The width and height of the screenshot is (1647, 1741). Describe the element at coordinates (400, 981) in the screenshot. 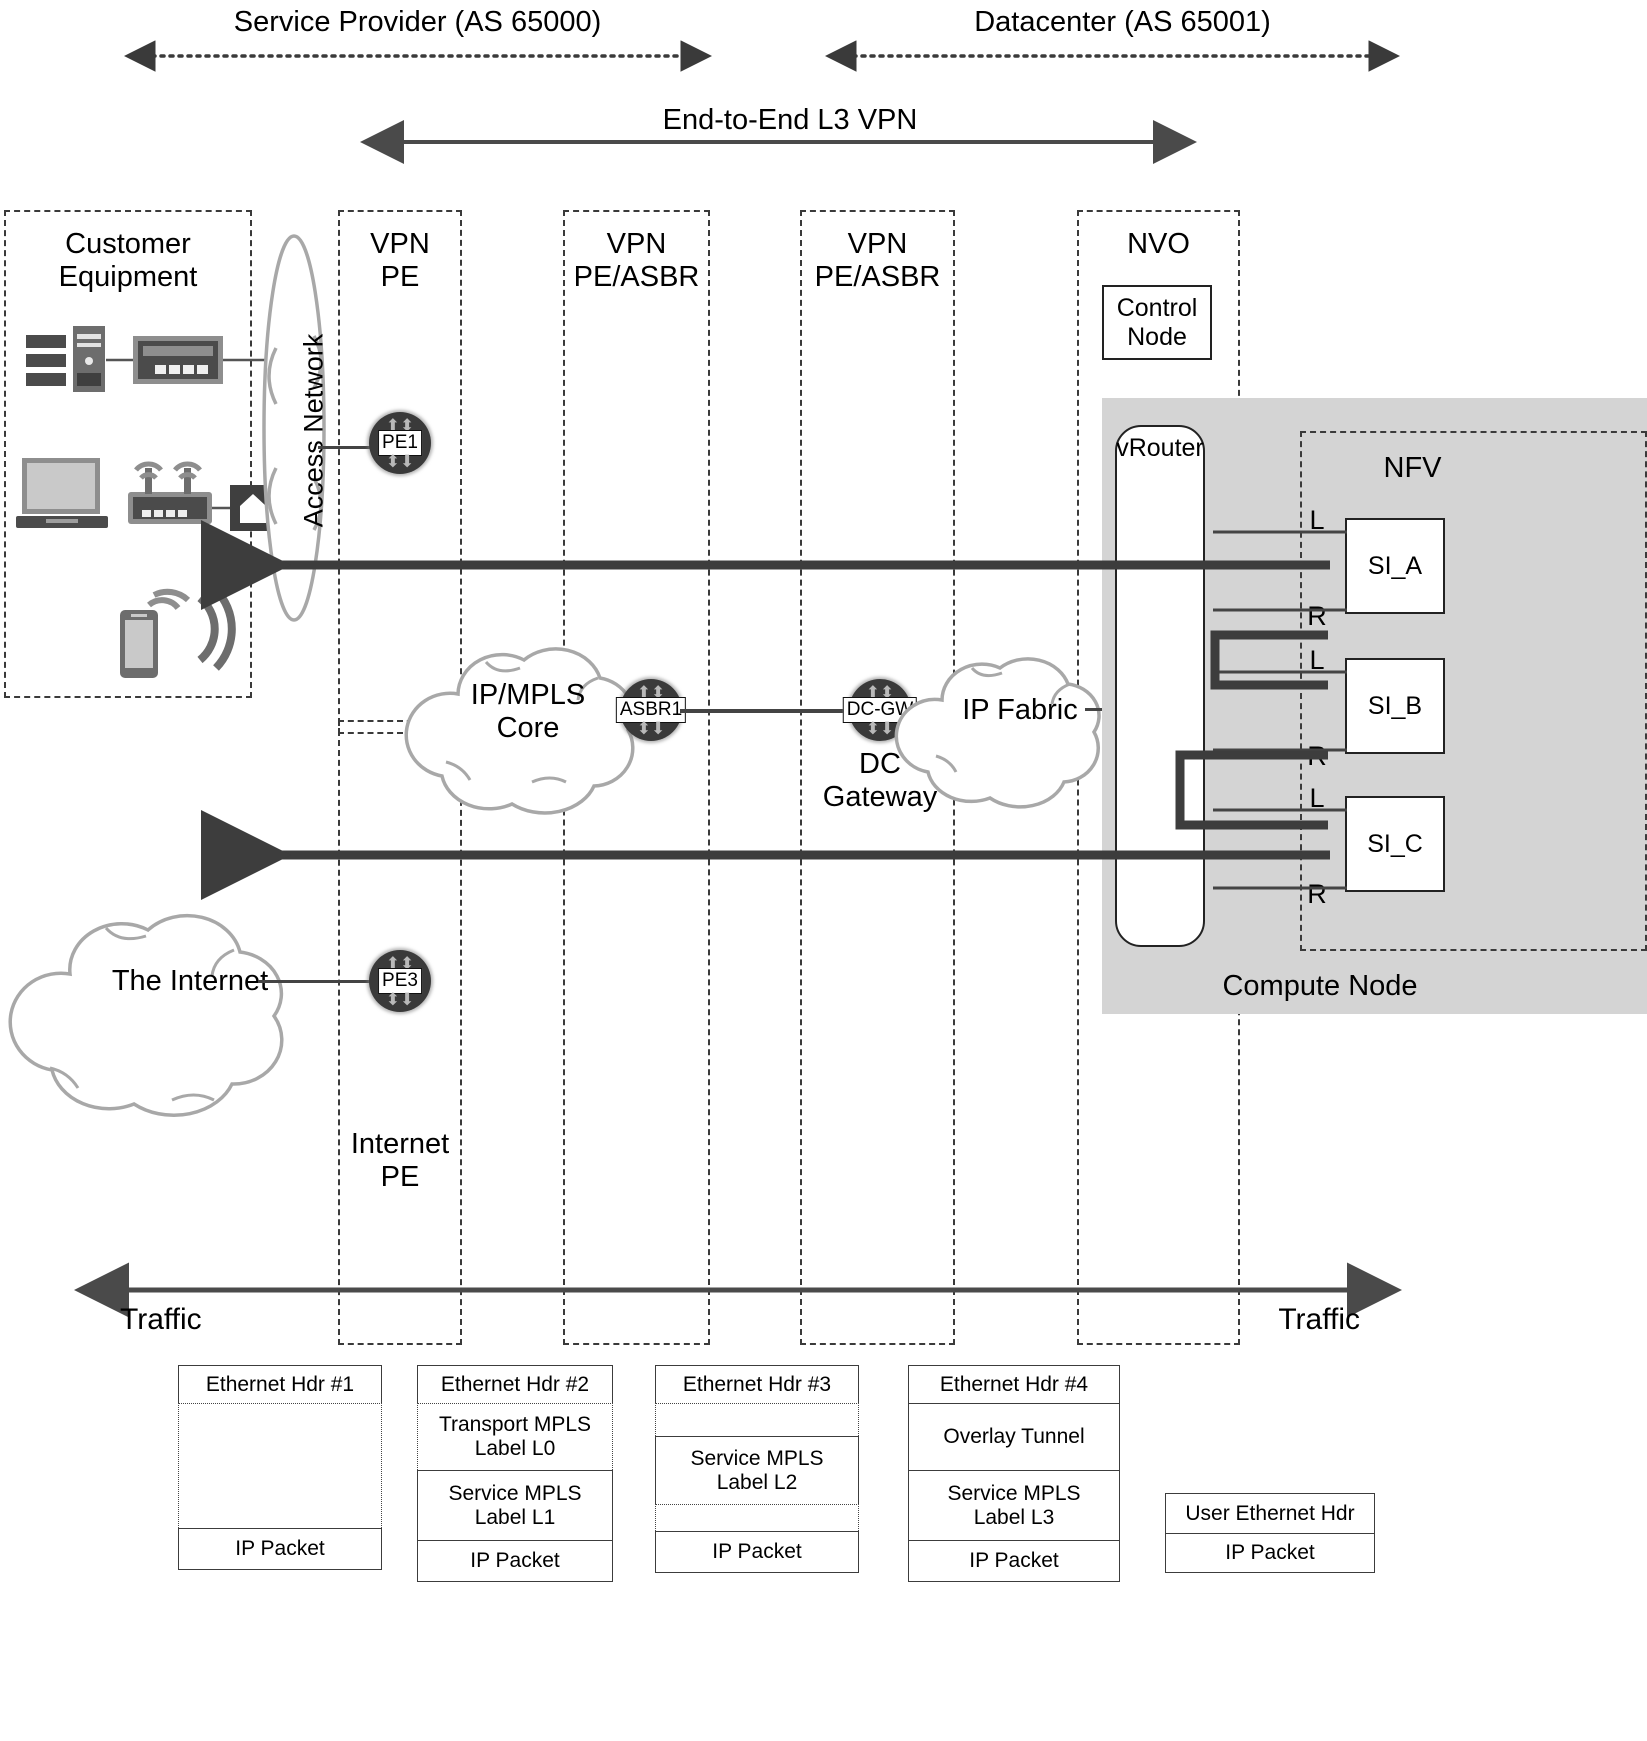

I see `router-pe3: ⬆⬍ PE3 ⬍⬇` at that location.